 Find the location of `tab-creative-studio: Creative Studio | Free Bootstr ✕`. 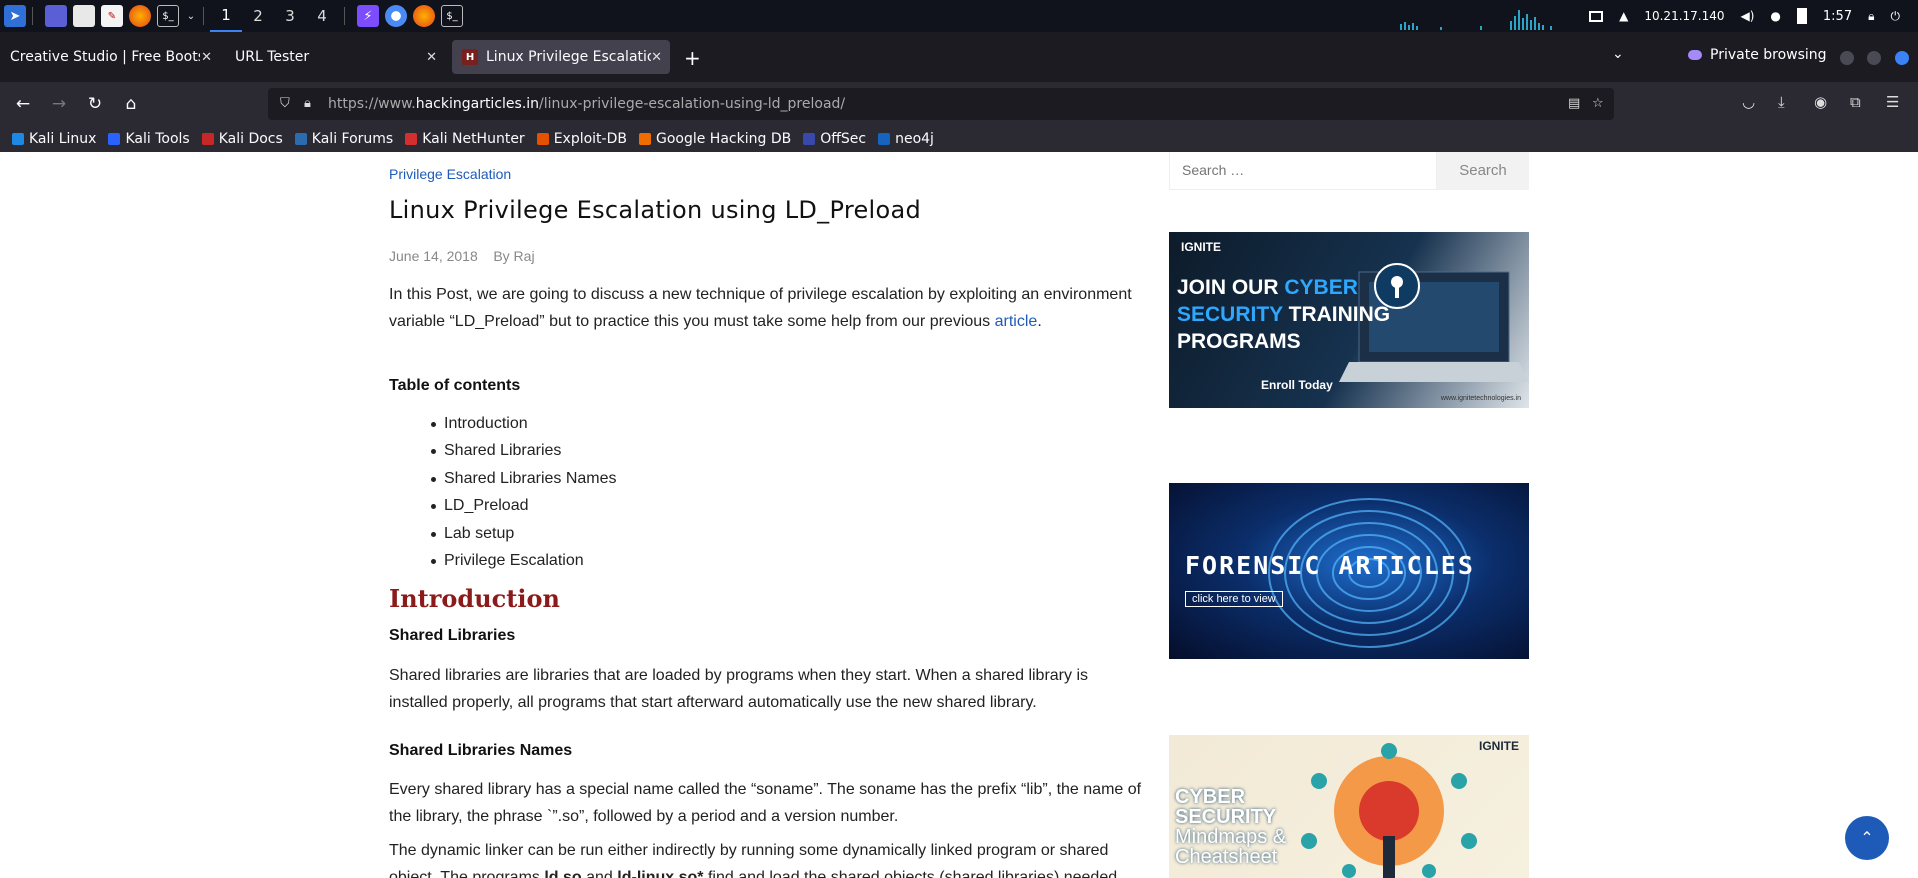

tab-creative-studio: Creative Studio | Free Bootstr ✕ is located at coordinates (110, 57).